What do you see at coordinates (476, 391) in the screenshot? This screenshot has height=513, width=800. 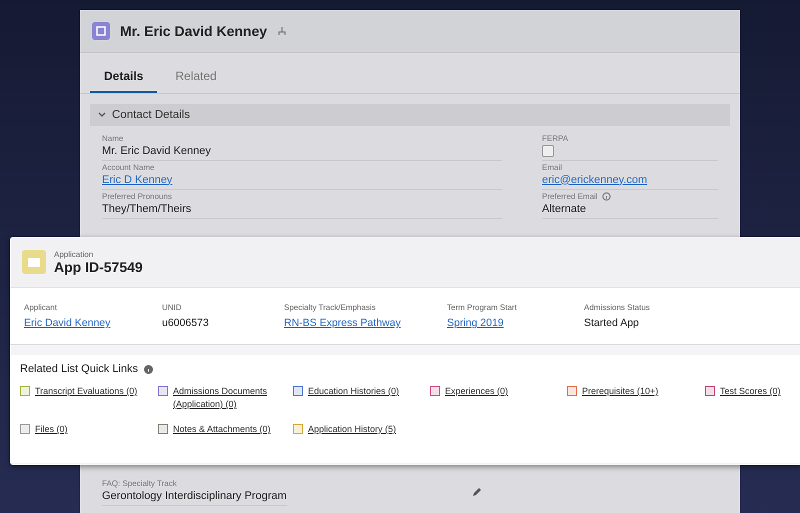 I see `quick-link: Experiences (0)` at bounding box center [476, 391].